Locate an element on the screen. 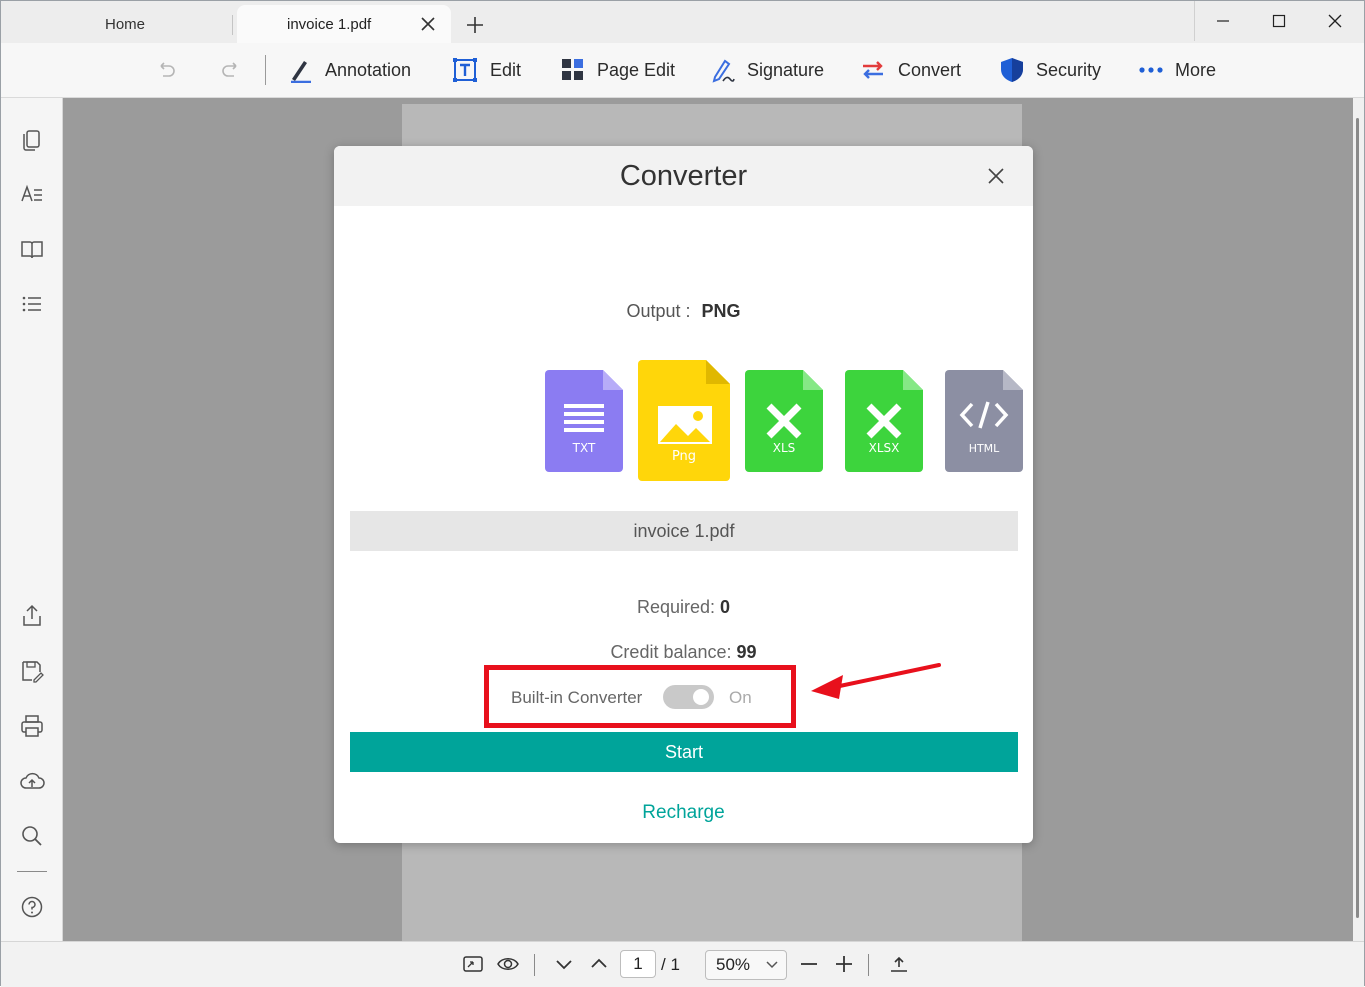  left-sidebar is located at coordinates (32, 519).